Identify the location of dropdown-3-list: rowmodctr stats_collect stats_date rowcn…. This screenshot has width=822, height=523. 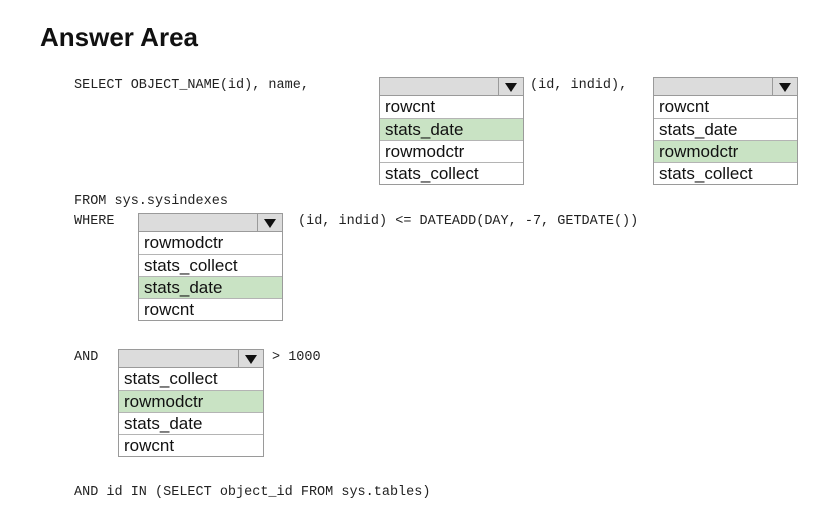
(210, 276).